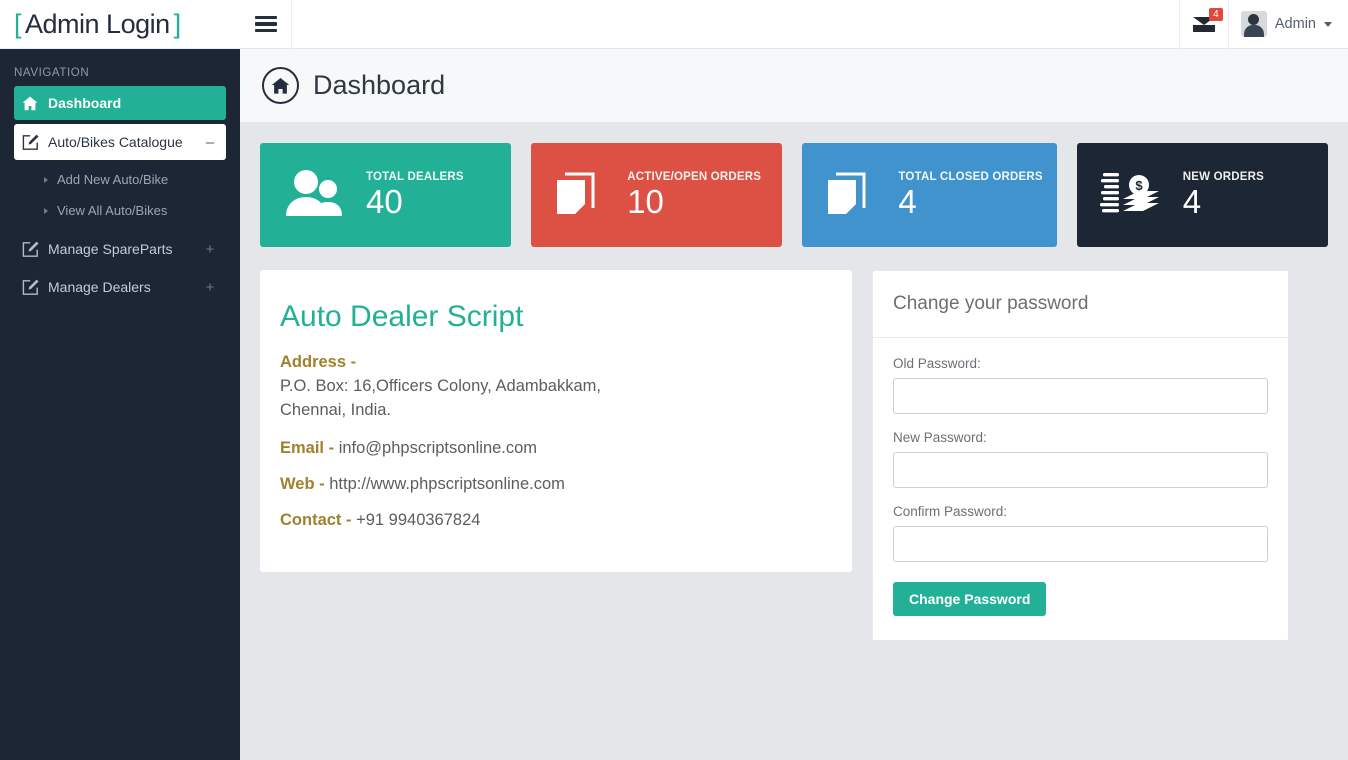 Image resolution: width=1348 pixels, height=760 pixels. I want to click on confirm-password-input, so click(1080, 544).